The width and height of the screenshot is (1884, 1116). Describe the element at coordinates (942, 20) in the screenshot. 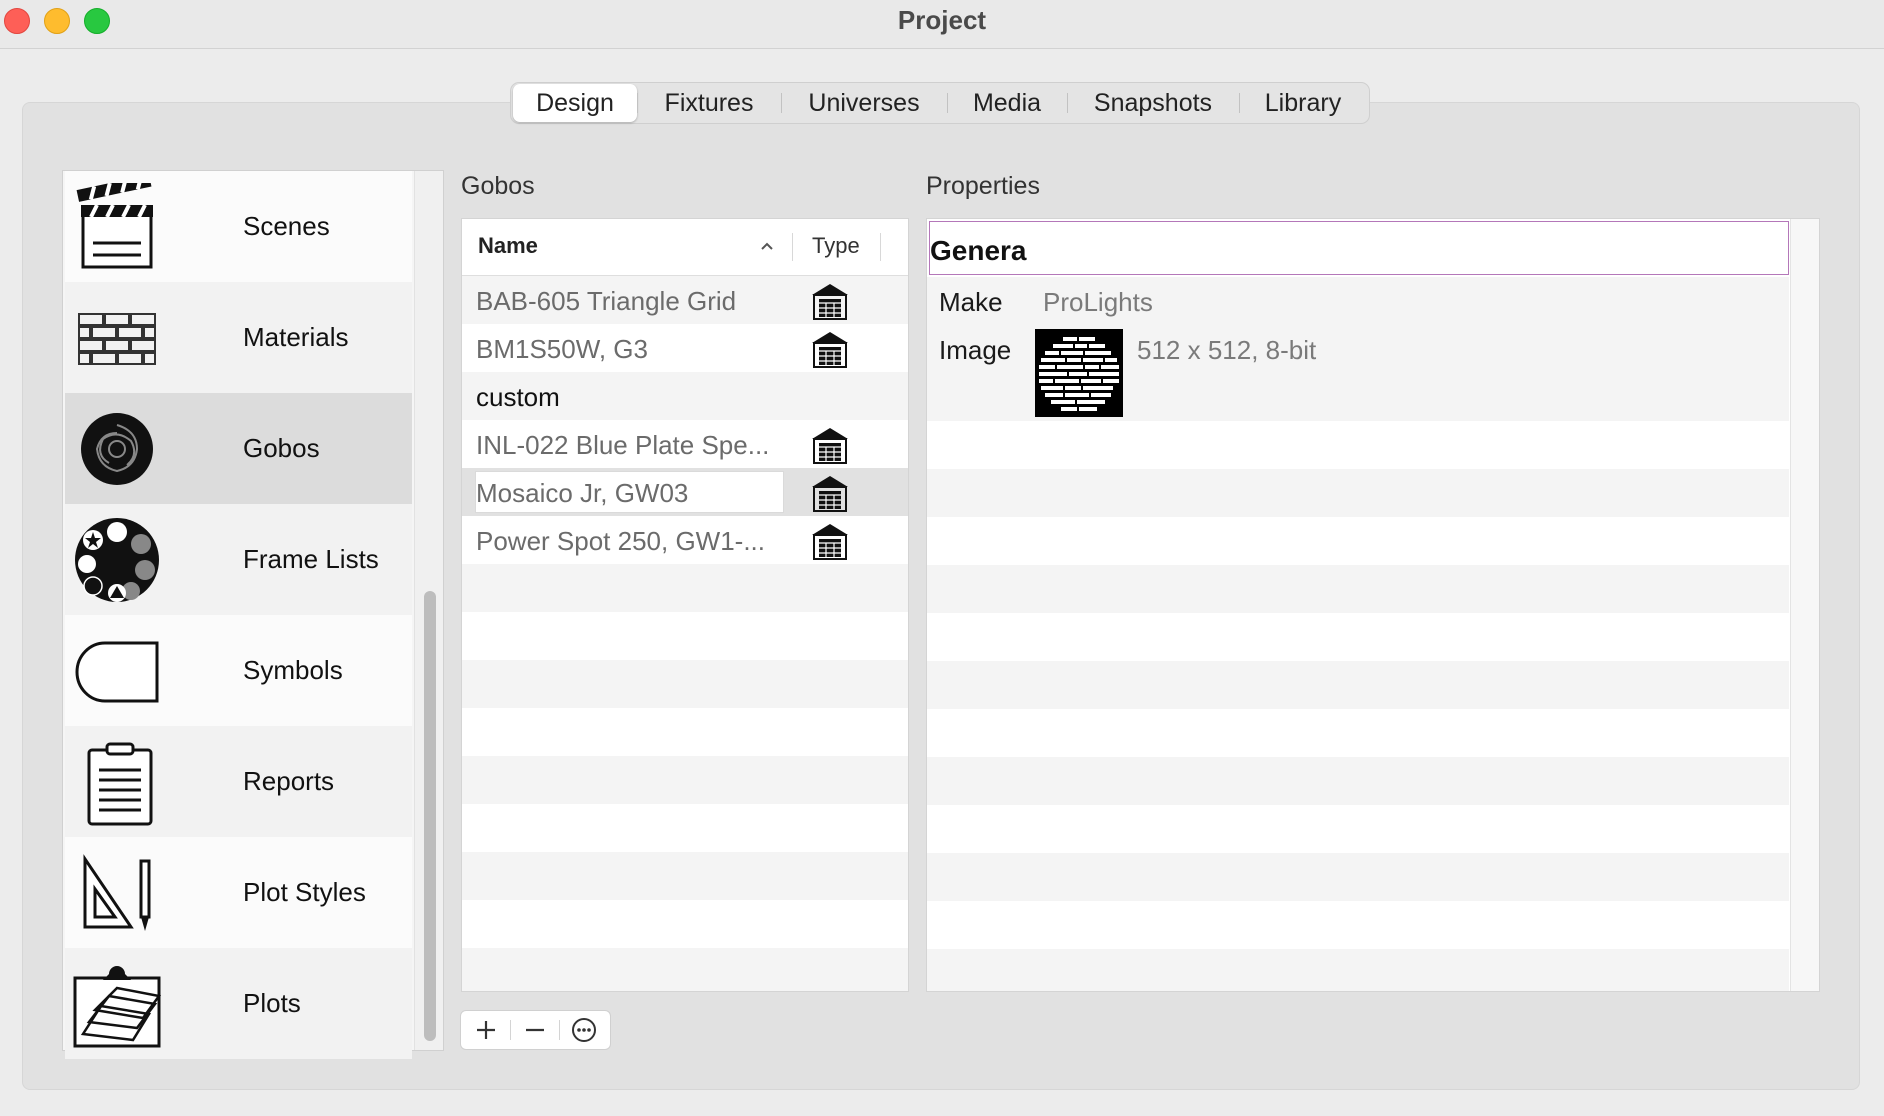

I see `window-title: Project` at that location.